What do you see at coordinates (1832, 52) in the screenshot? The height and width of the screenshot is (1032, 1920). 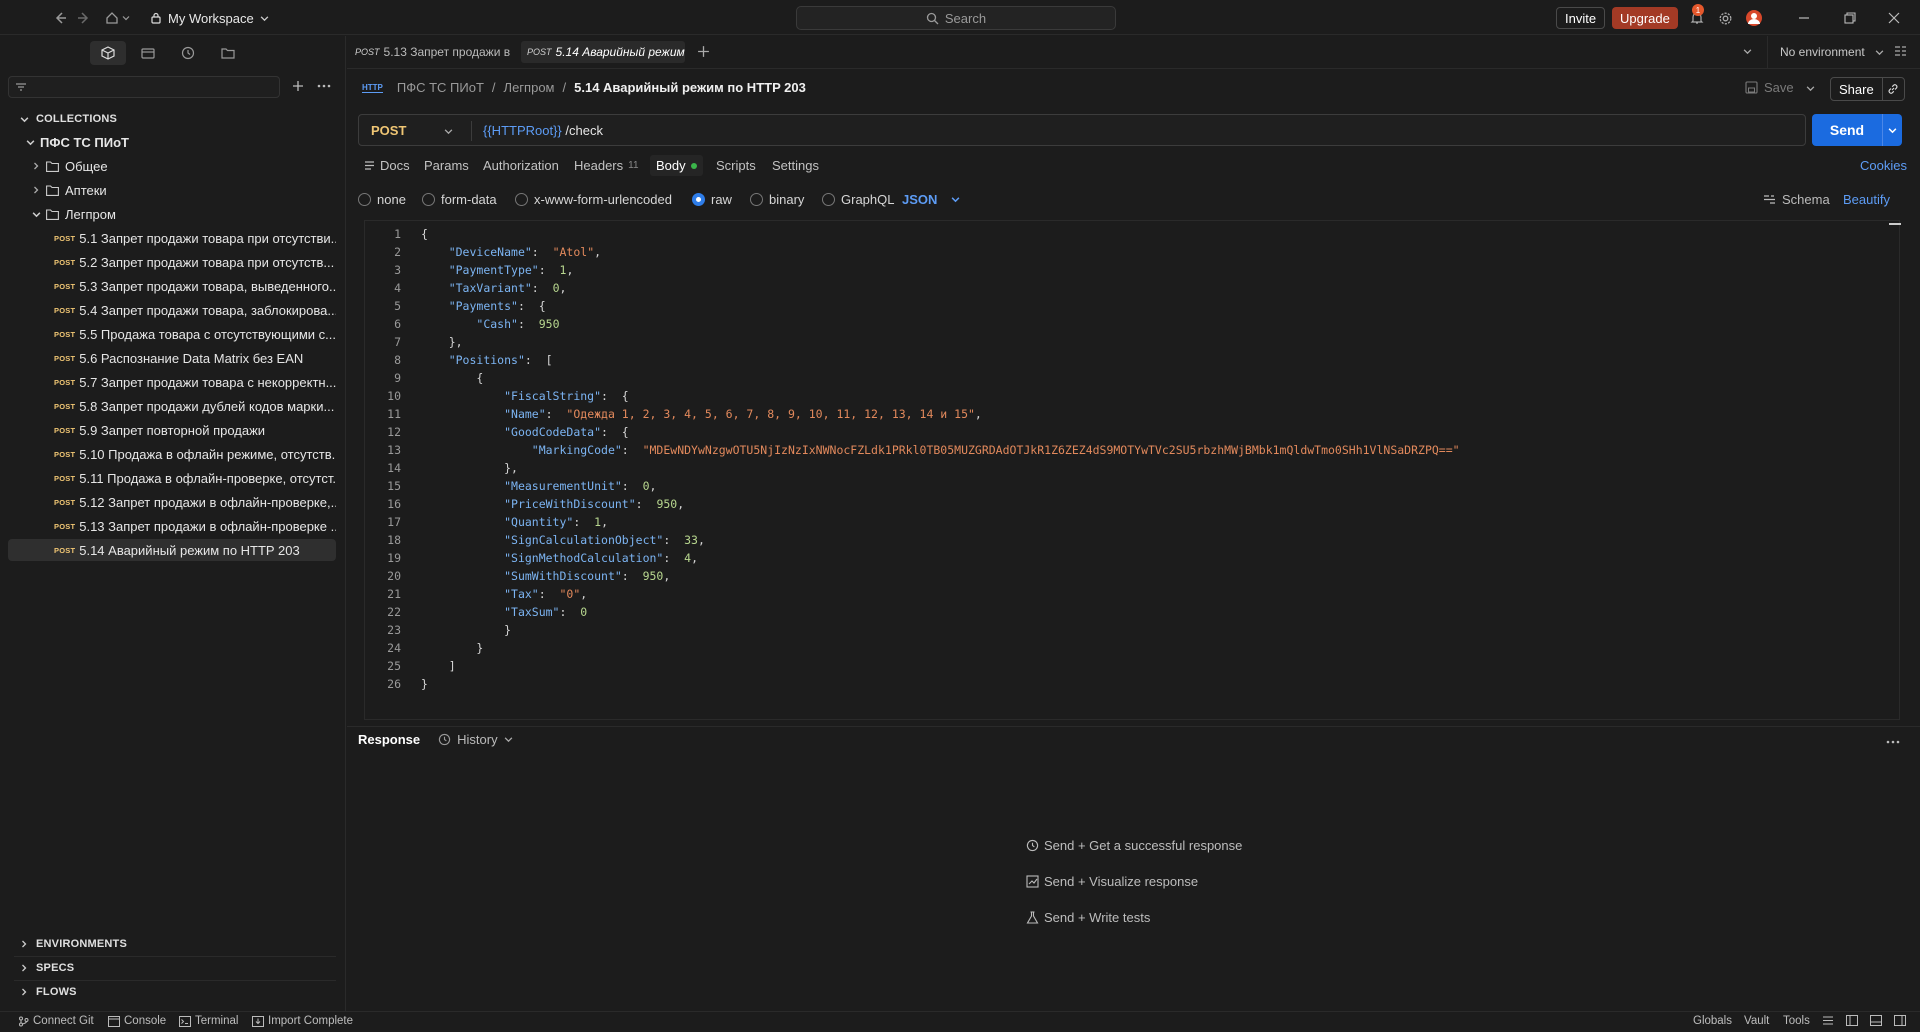 I see `environment-selector: No environment` at bounding box center [1832, 52].